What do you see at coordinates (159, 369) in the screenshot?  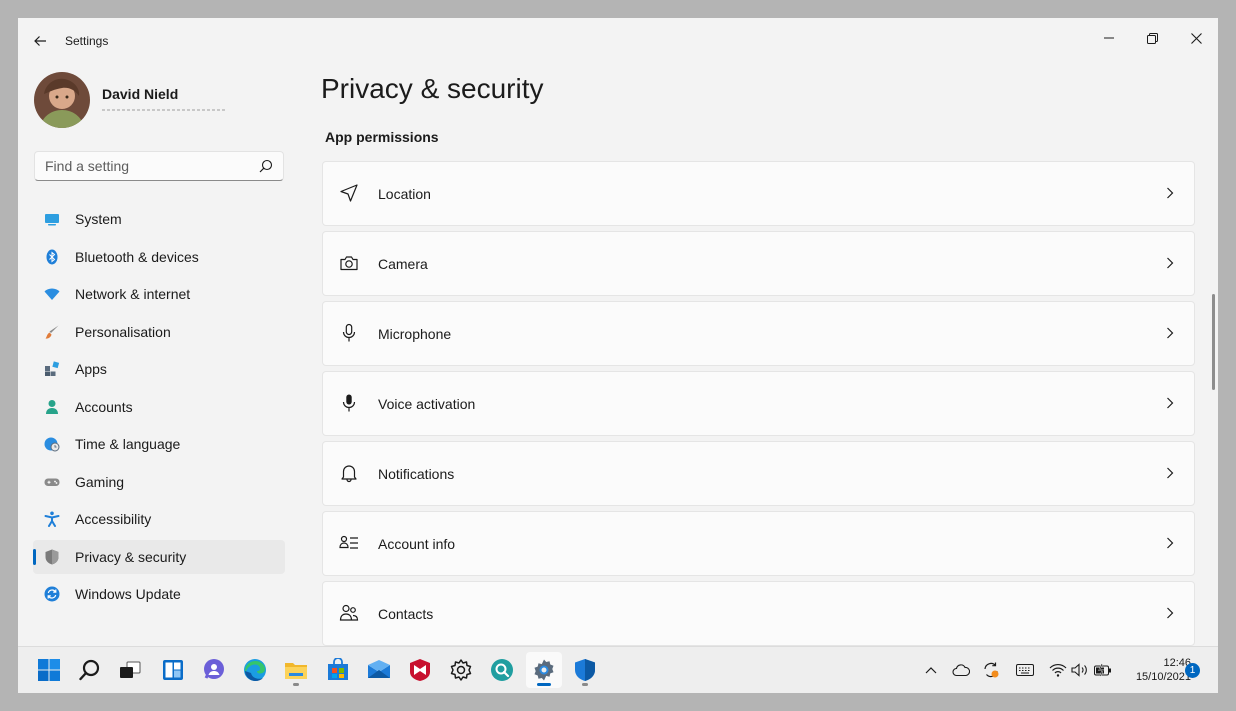 I see `sidebar-item-apps: Apps` at bounding box center [159, 369].